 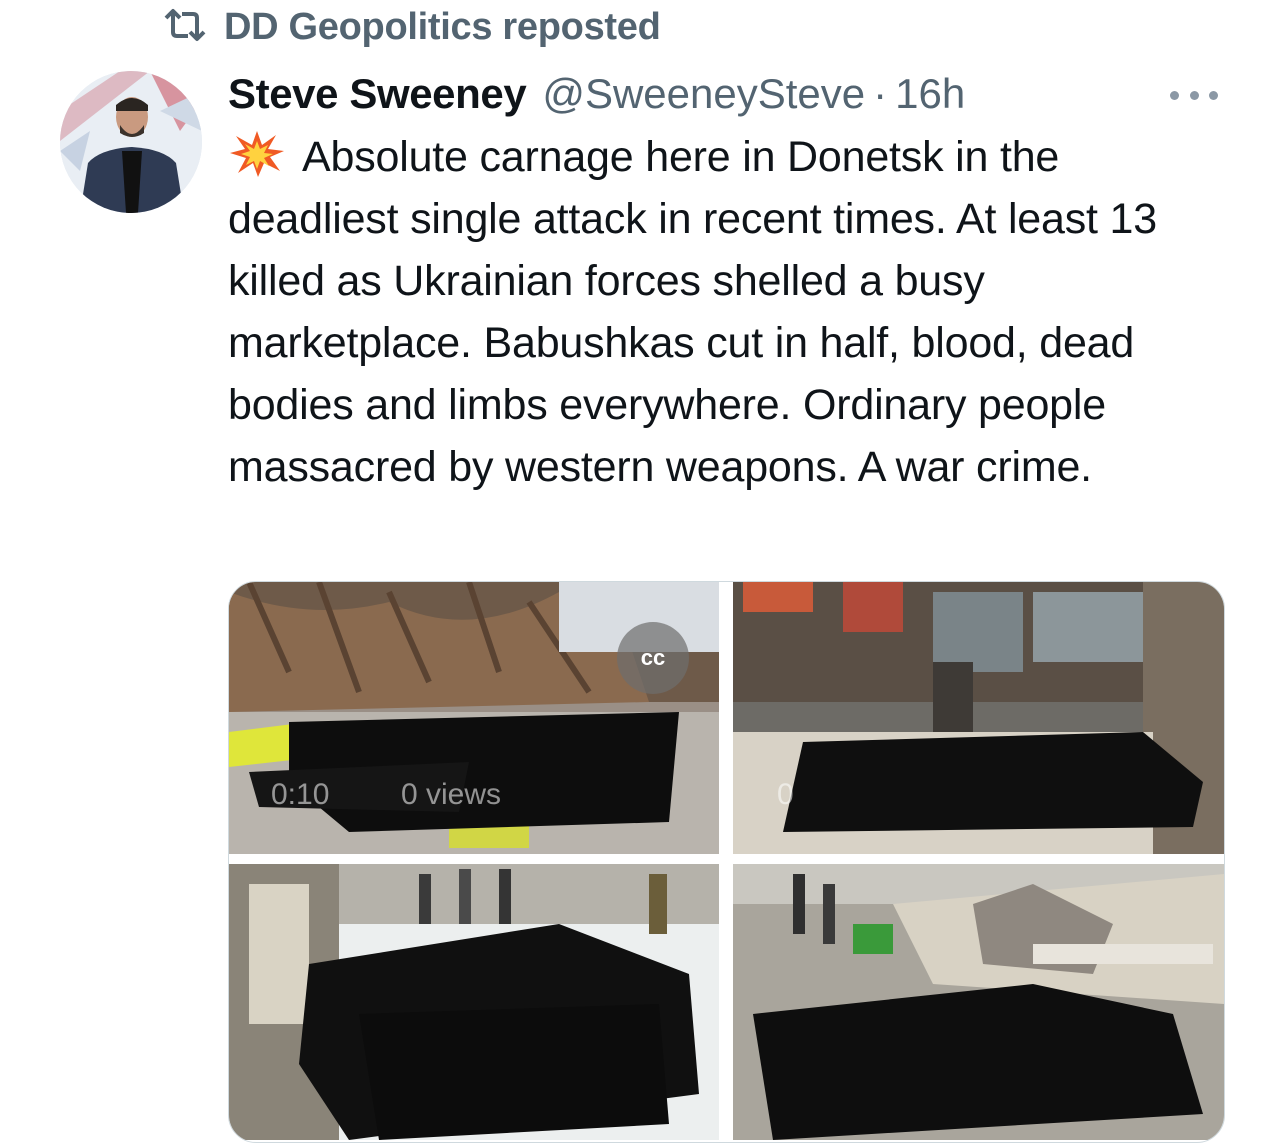 What do you see at coordinates (185, 27) in the screenshot?
I see `repost-icon` at bounding box center [185, 27].